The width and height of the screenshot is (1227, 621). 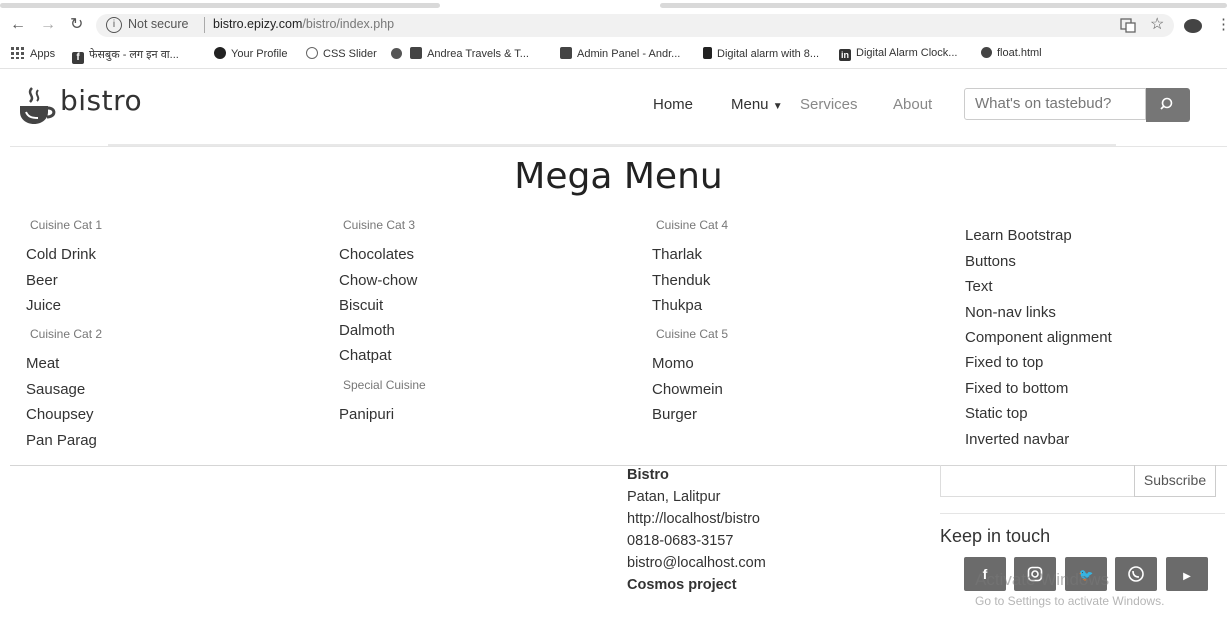 I want to click on coffee-cup-icon, so click(x=38, y=105).